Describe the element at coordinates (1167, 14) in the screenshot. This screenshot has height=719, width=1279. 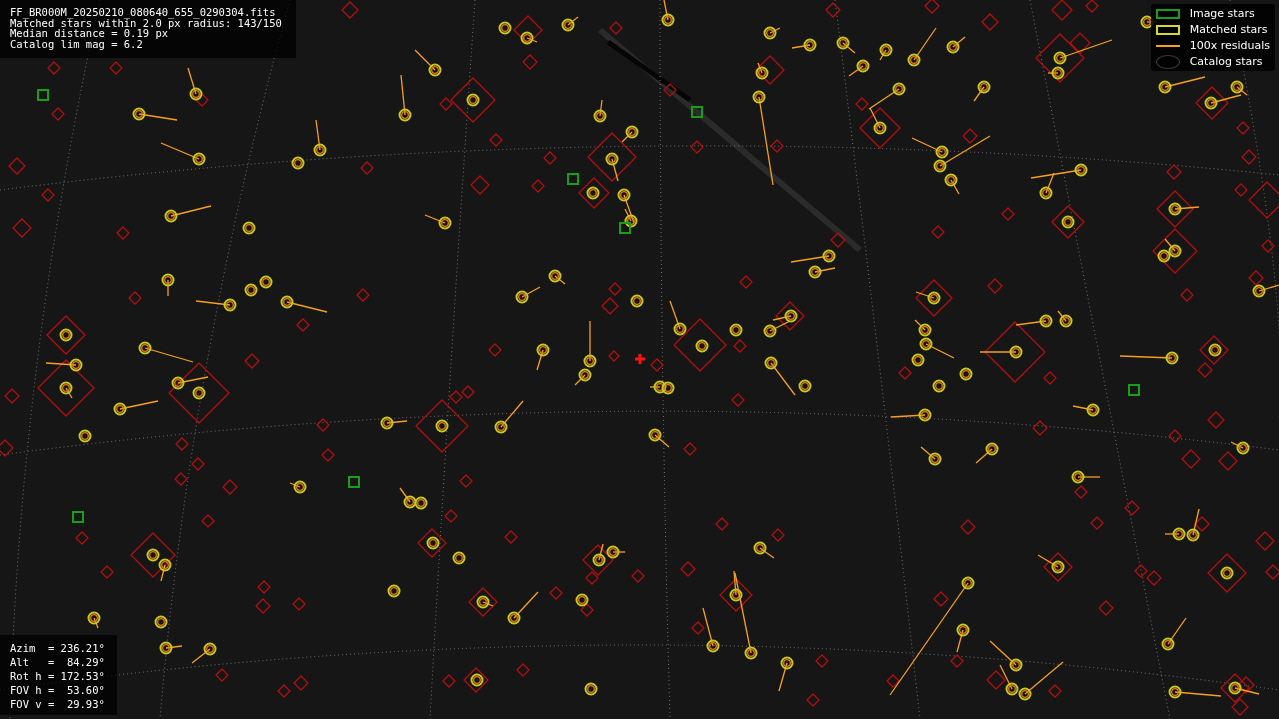
I see `image-star-swatch` at that location.